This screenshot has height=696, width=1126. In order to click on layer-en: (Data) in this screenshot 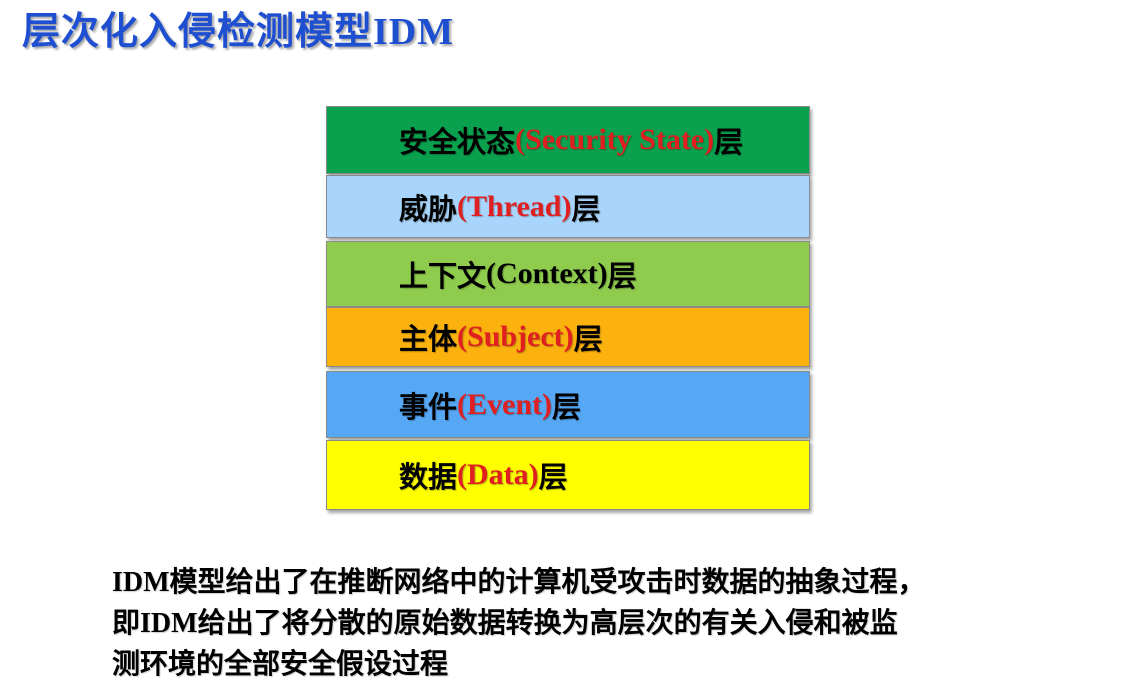, I will do `click(498, 474)`.